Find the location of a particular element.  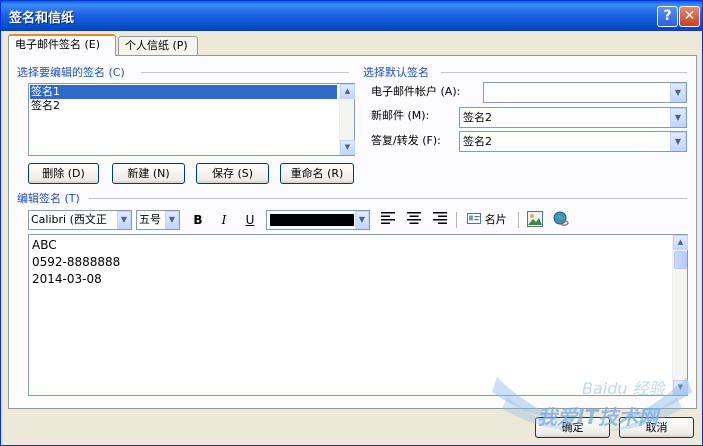

align-left-button is located at coordinates (388, 220).